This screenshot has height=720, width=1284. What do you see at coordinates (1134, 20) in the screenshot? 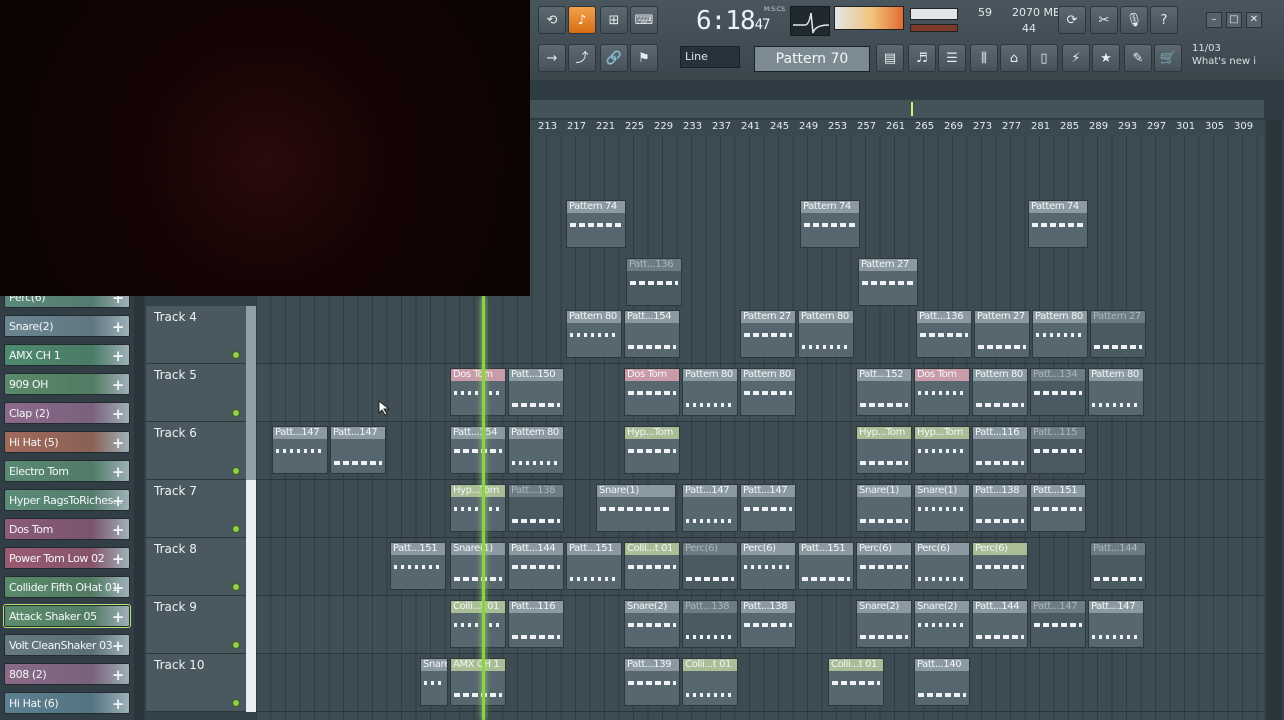
I see `microphone-icon: 🎙` at bounding box center [1134, 20].